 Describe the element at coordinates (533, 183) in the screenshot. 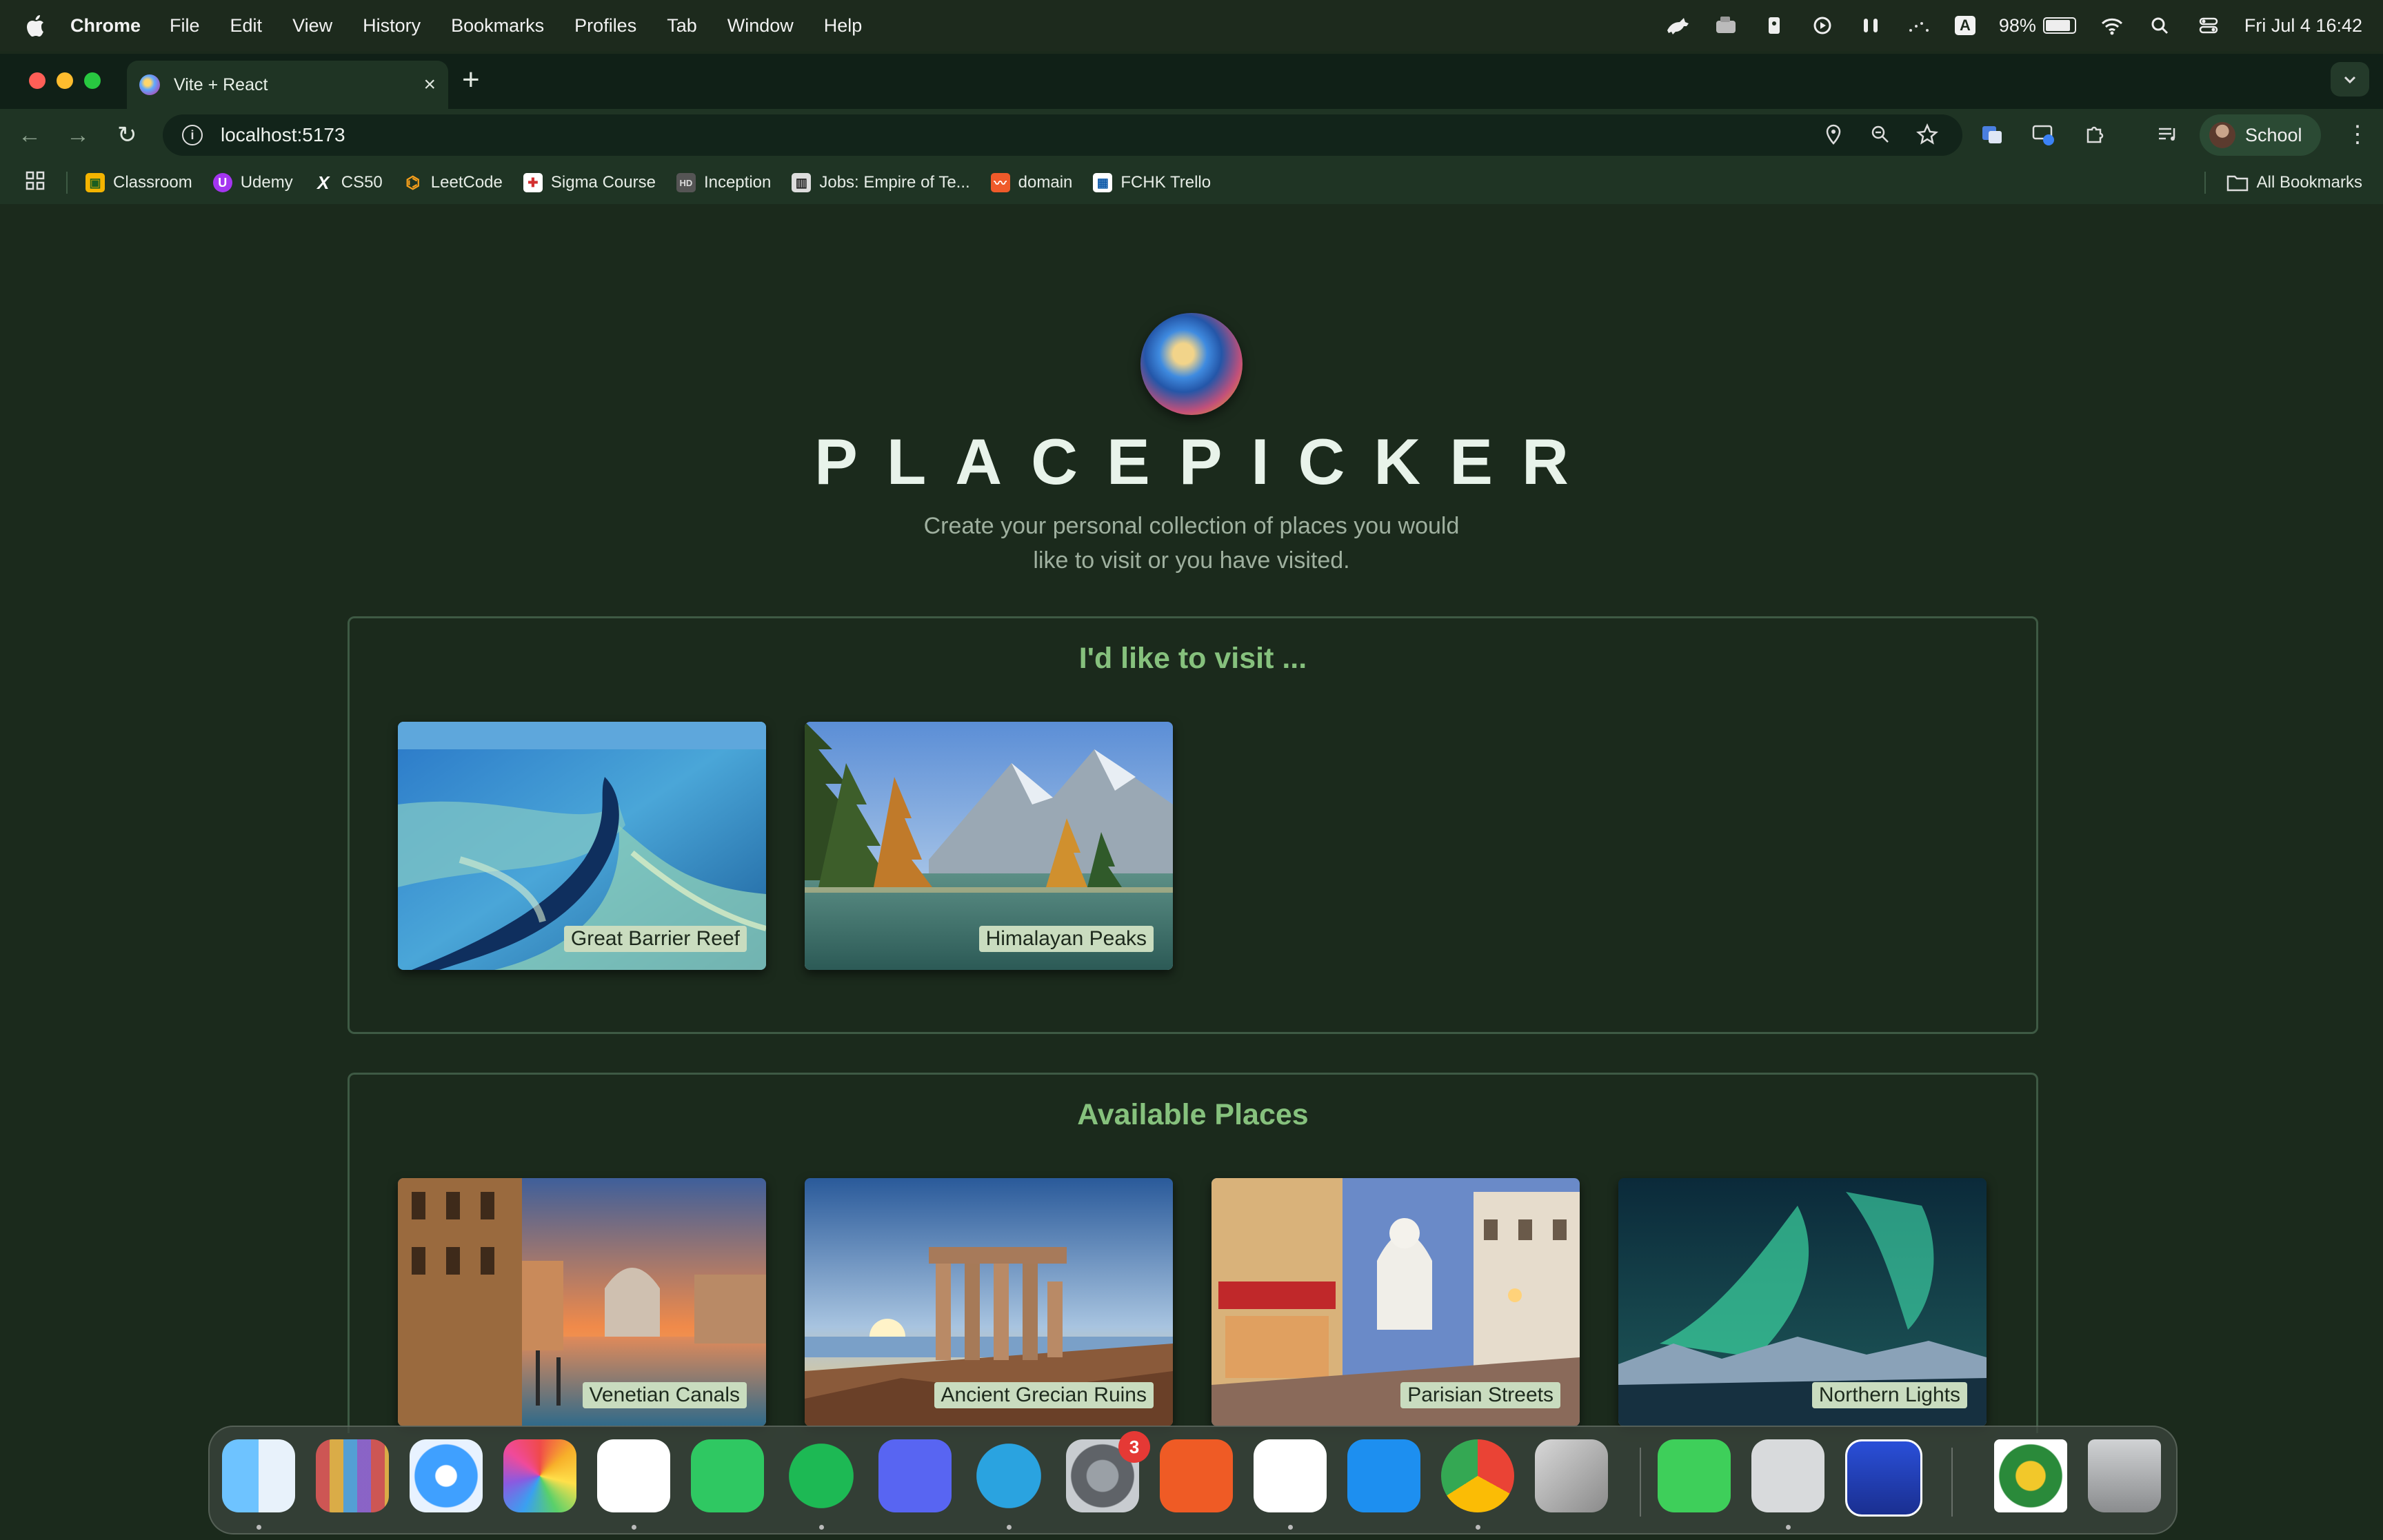

I see `sigma-course-icon: ✚` at that location.